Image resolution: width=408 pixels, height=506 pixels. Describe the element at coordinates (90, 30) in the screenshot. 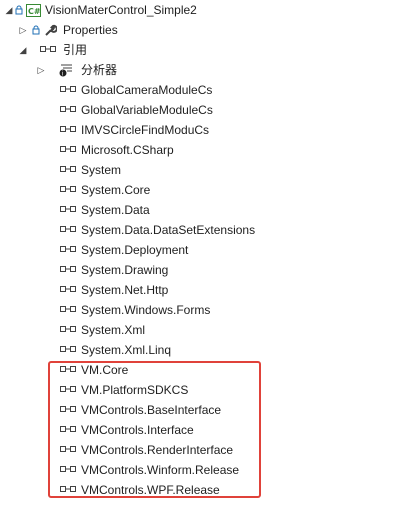

I see `properties-label: Properties` at that location.